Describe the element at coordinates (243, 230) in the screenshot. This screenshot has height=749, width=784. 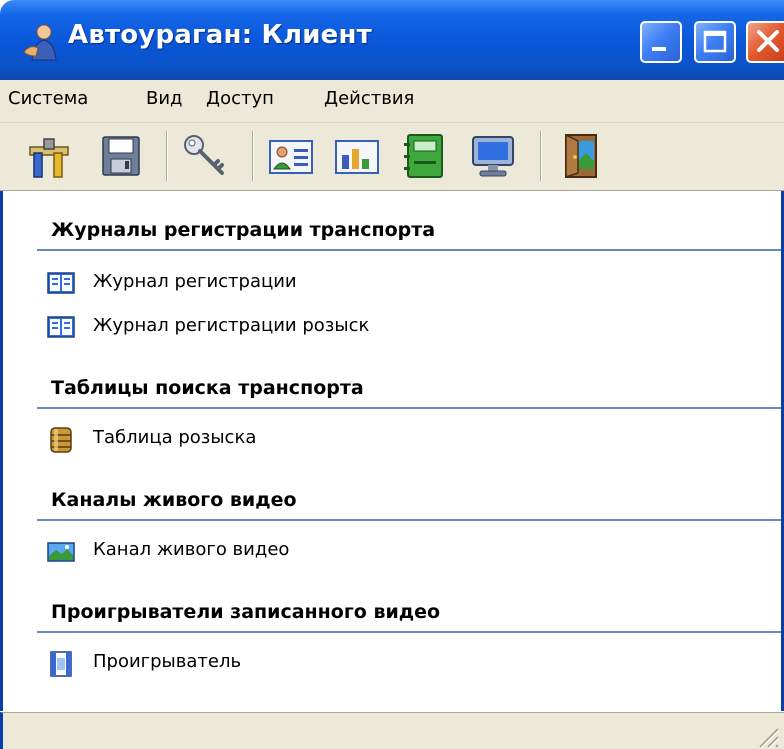
I see `section-title-registration-logs: Журналы регистрации транспорта` at that location.